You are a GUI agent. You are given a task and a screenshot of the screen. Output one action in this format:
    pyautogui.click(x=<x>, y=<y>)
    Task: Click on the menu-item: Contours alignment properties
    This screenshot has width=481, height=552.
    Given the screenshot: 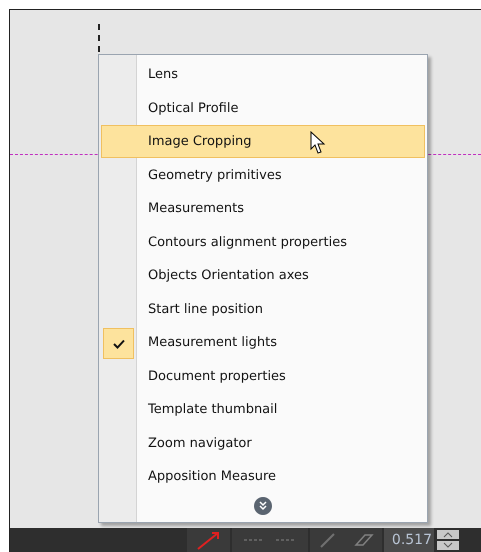 What is the action you would take?
    pyautogui.click(x=263, y=242)
    